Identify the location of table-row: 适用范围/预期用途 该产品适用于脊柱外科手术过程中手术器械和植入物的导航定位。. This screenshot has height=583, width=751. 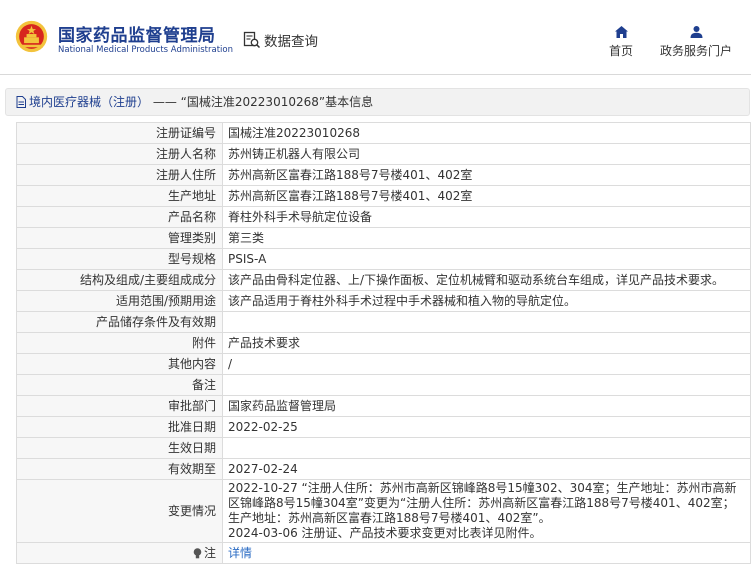
(383, 301).